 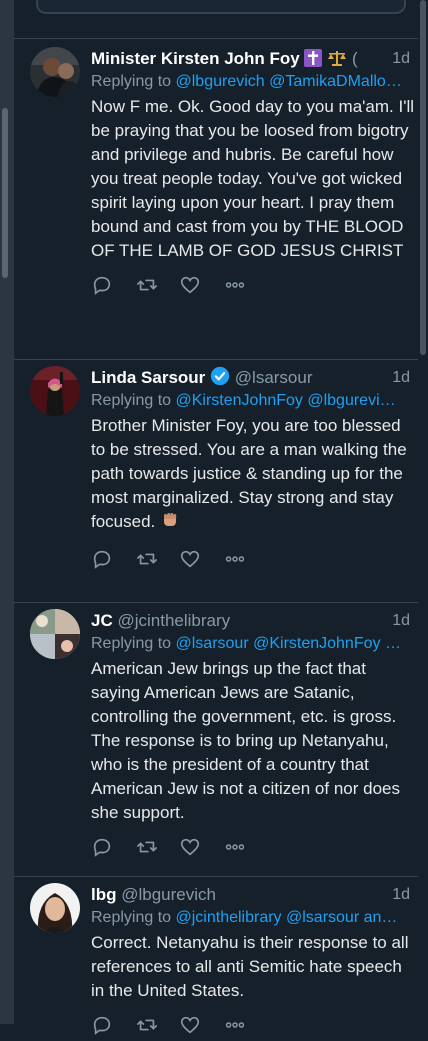 I want to click on handle: @jcinthelibrary, so click(x=173, y=620).